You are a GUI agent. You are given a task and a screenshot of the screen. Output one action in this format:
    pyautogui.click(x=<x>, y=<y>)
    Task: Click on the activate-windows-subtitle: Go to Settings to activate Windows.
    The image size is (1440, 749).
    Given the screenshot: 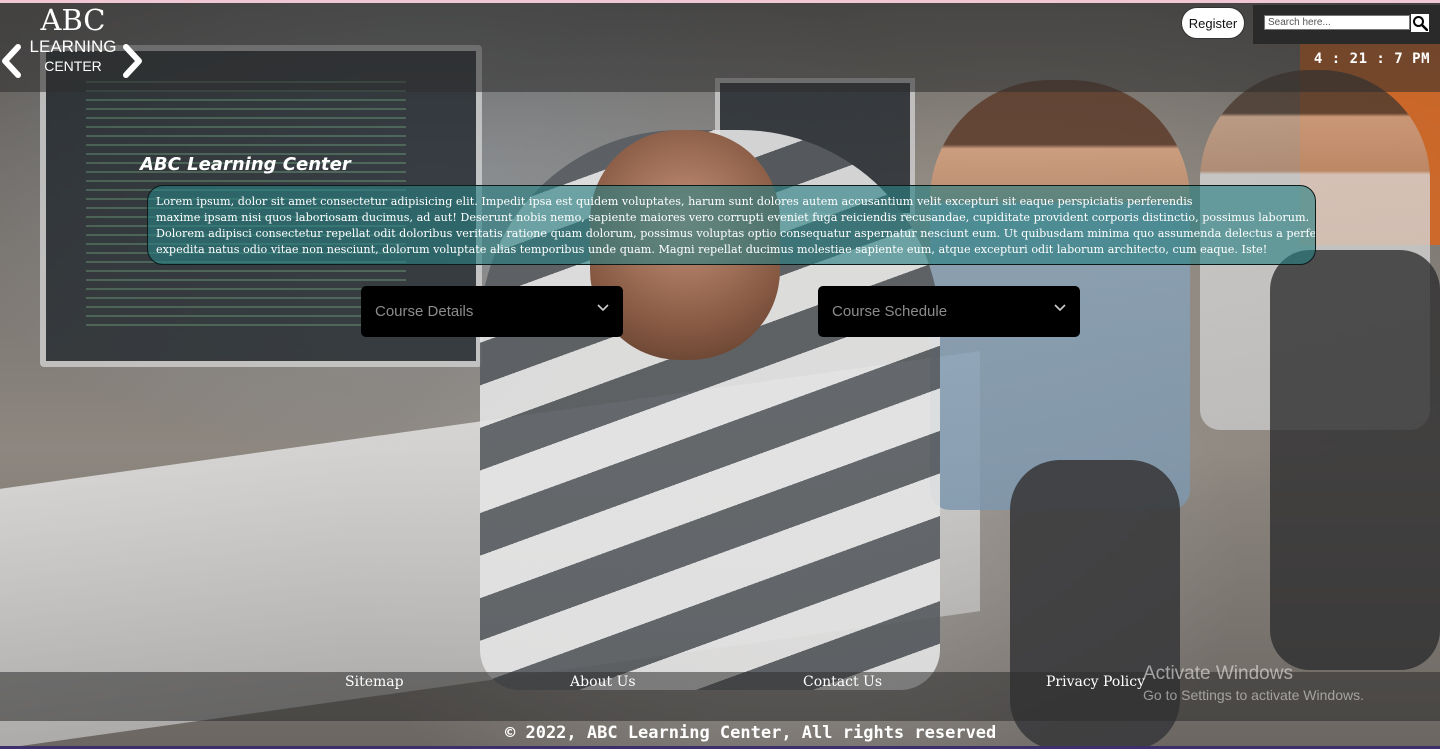 What is the action you would take?
    pyautogui.click(x=1253, y=695)
    